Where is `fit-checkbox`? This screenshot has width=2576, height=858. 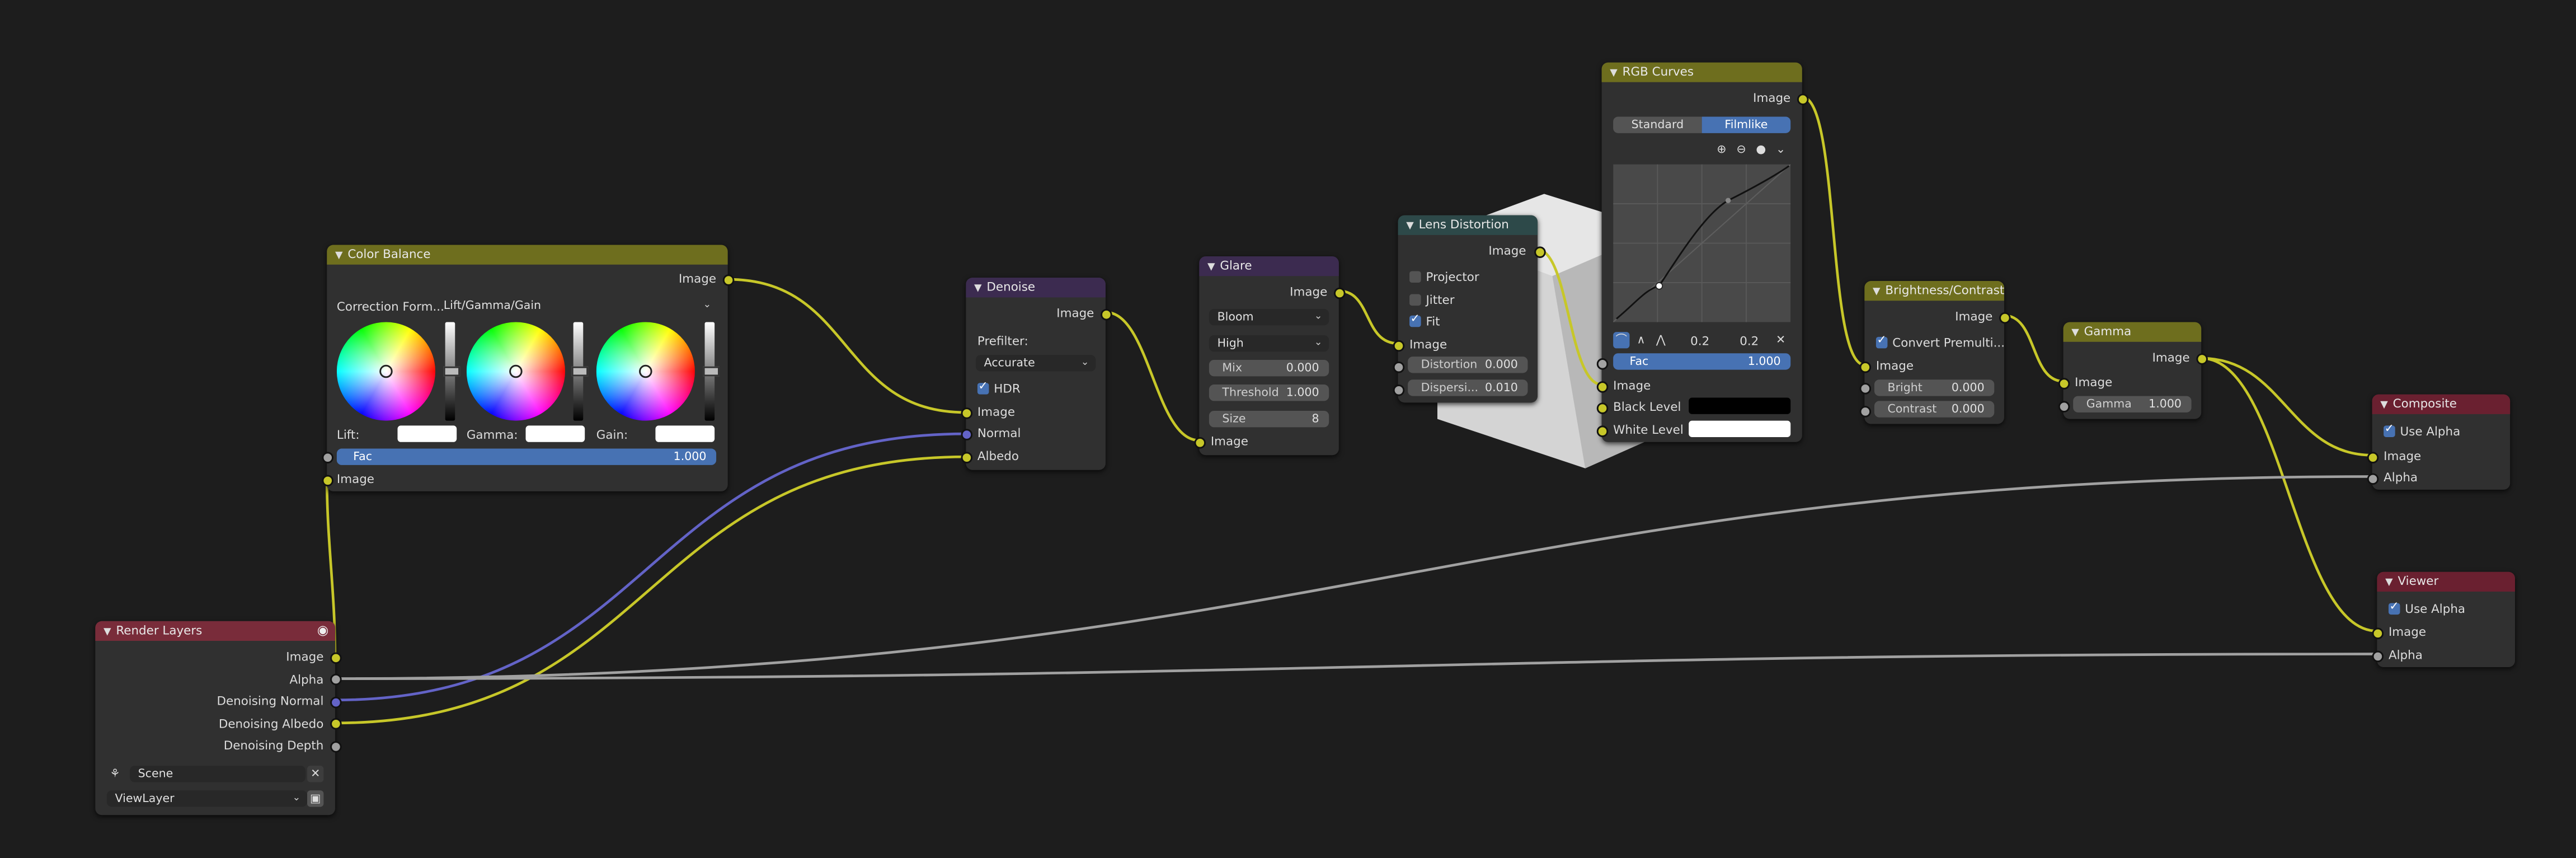 fit-checkbox is located at coordinates (1415, 319).